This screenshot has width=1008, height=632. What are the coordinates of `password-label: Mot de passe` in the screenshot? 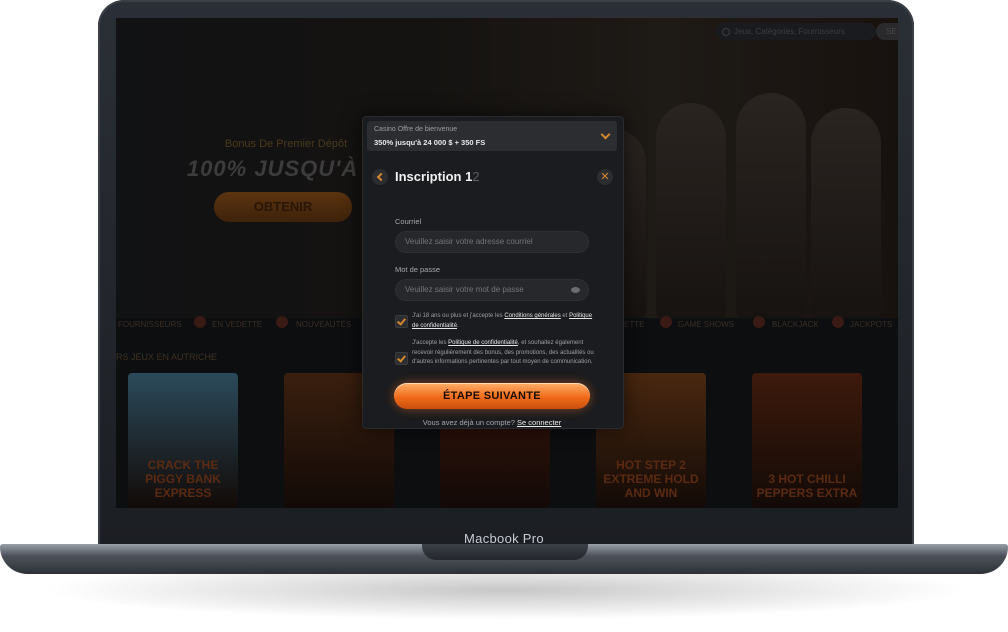 It's located at (418, 269).